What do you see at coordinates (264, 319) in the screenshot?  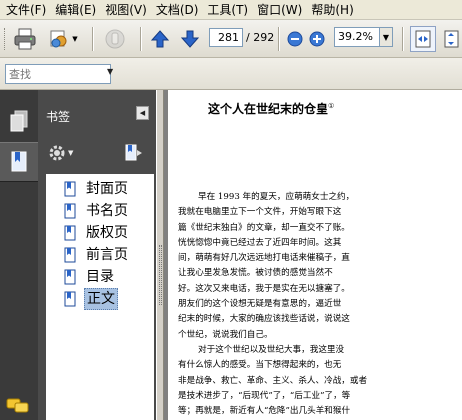 I see `text-line: 纪末的时候，大家的确应该找些话说，说说这` at bounding box center [264, 319].